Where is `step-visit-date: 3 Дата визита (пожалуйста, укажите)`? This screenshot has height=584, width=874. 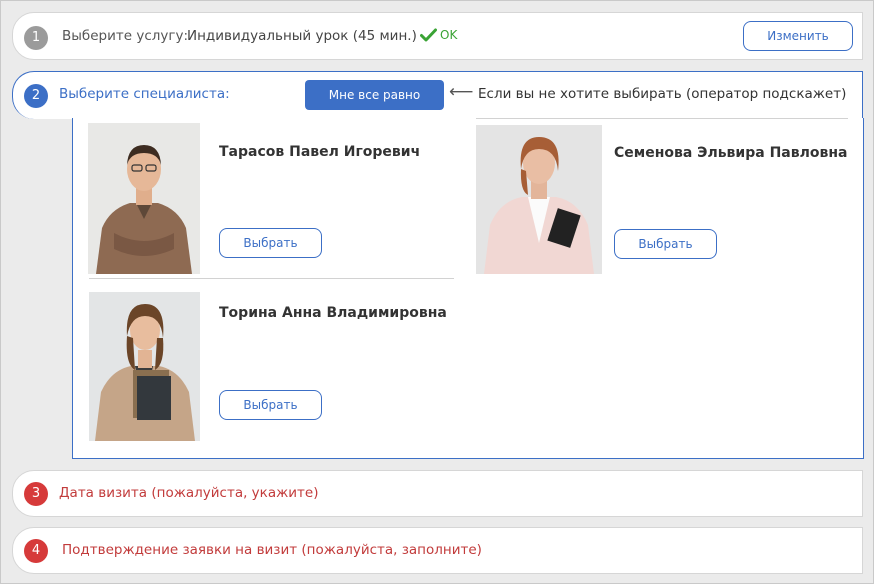
step-visit-date: 3 Дата визита (пожалуйста, укажите) is located at coordinates (437, 493).